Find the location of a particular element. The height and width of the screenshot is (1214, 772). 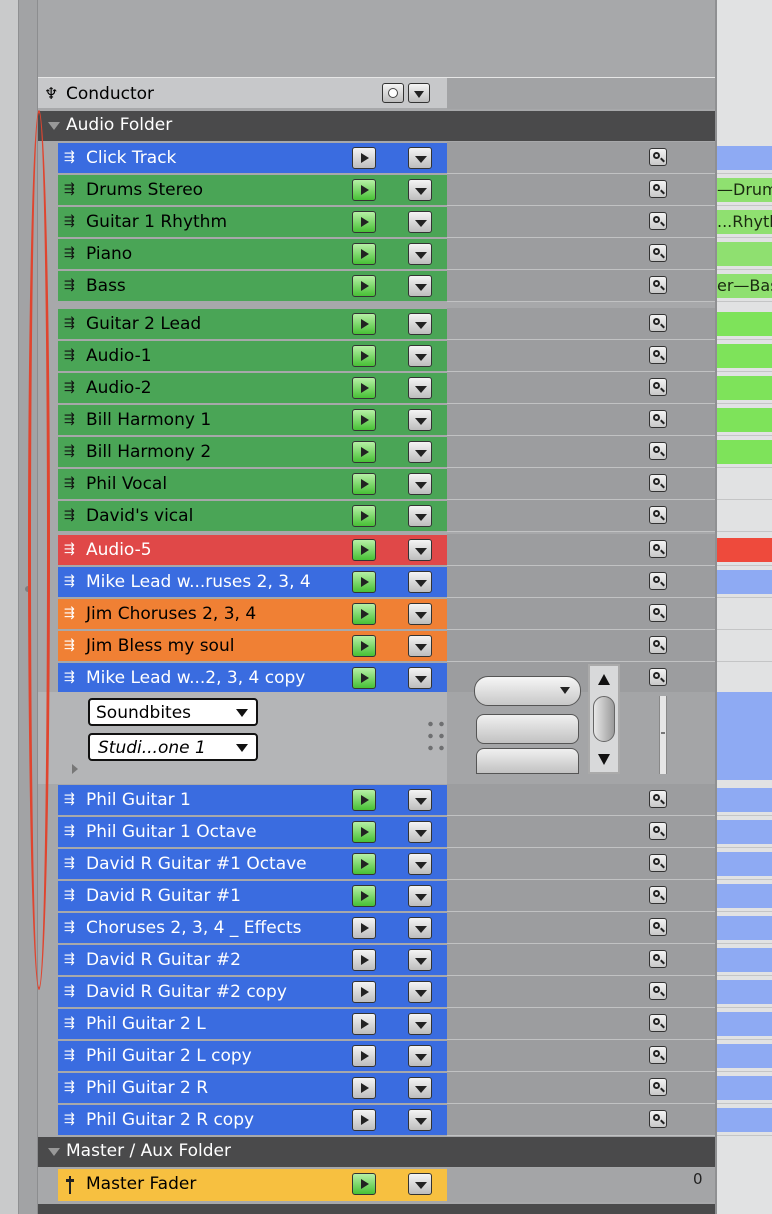

track-row: ⇶ Phil Guitar 2 L is located at coordinates (376, 1024).